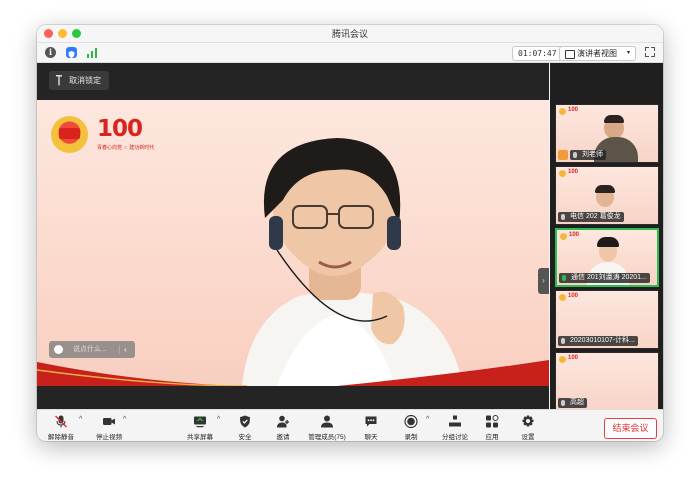 The width and height of the screenshot is (700, 491). What do you see at coordinates (572, 403) in the screenshot?
I see `participant-name: 高超` at bounding box center [572, 403].